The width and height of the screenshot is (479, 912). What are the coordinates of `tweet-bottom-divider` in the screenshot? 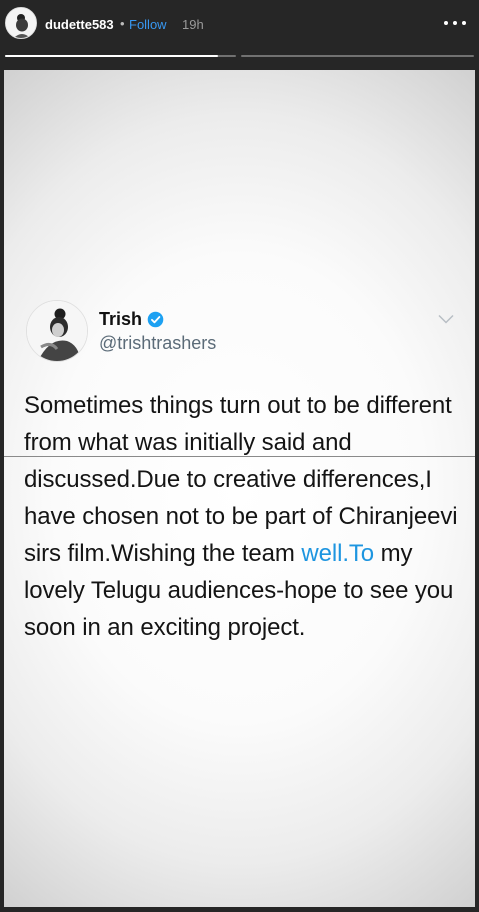 It's located at (239, 456).